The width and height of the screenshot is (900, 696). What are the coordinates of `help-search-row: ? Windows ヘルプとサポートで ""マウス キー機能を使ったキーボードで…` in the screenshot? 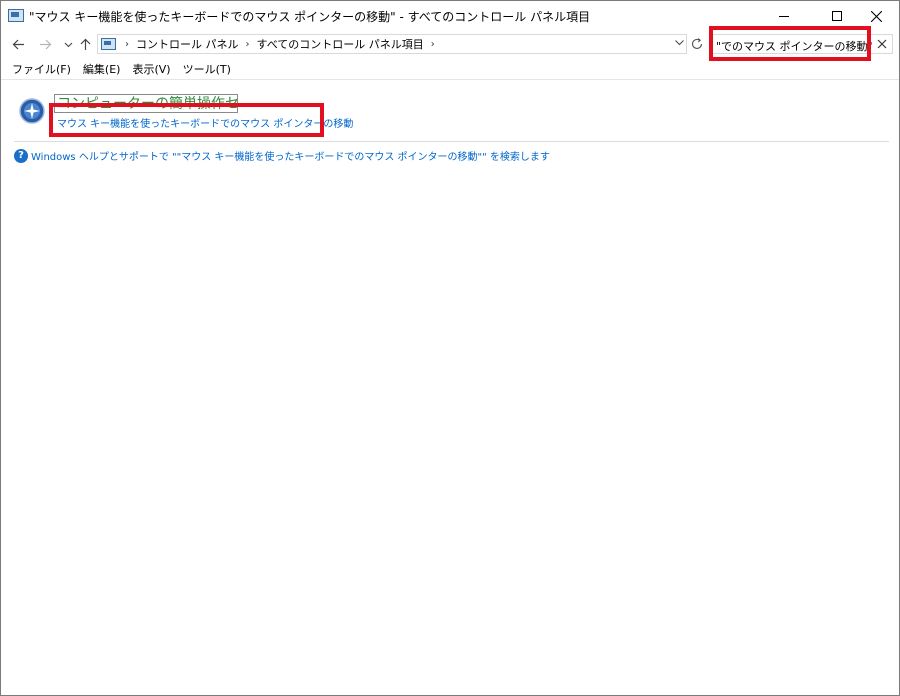 It's located at (282, 155).